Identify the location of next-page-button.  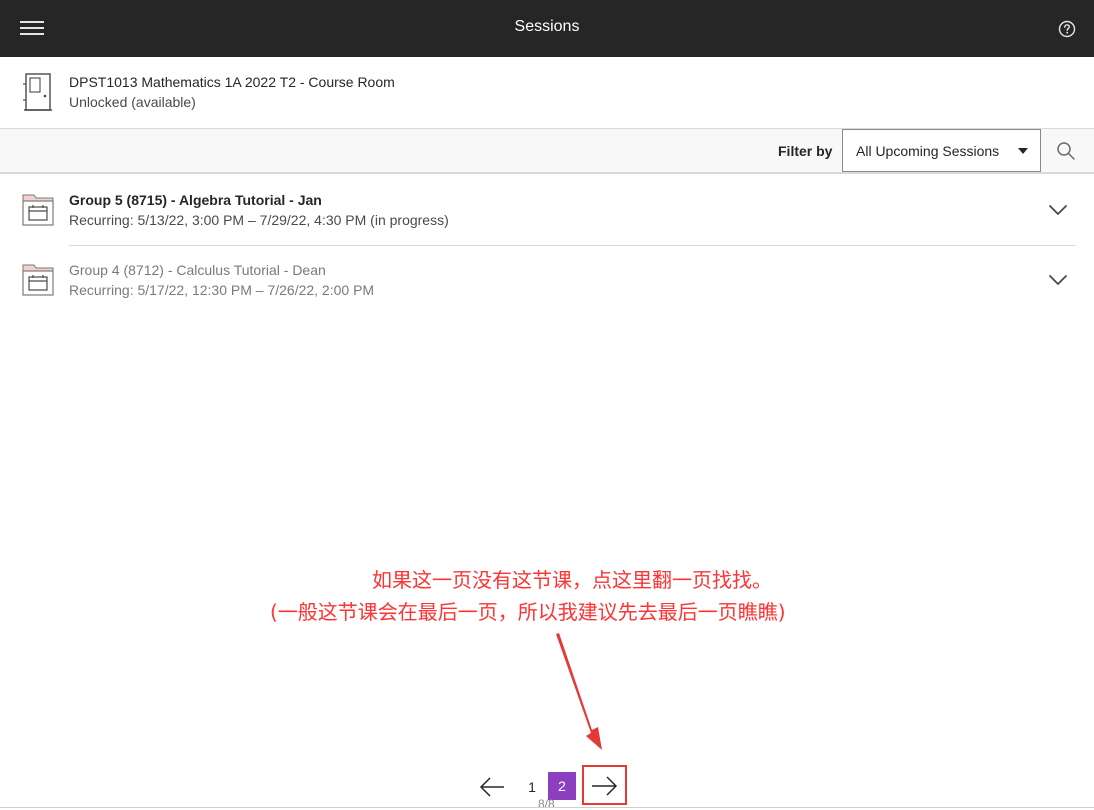
(604, 785).